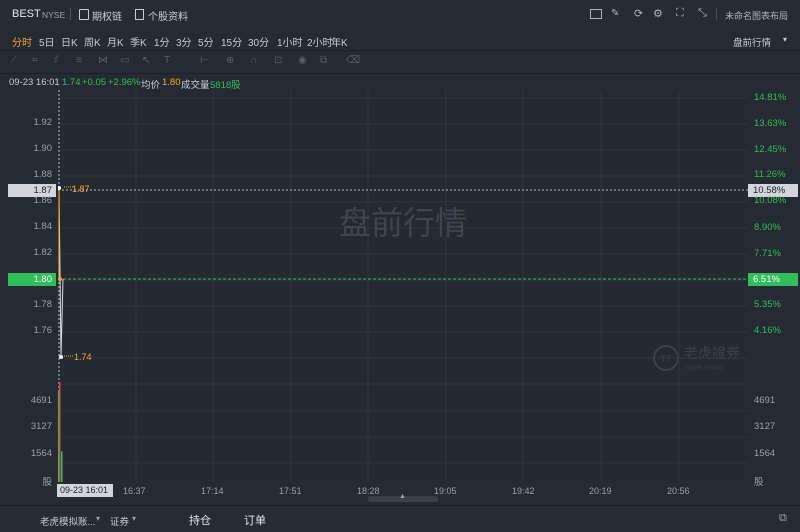 This screenshot has width=800, height=532. What do you see at coordinates (124, 82) in the screenshot?
I see `quote-change-pct: +2.96%` at bounding box center [124, 82].